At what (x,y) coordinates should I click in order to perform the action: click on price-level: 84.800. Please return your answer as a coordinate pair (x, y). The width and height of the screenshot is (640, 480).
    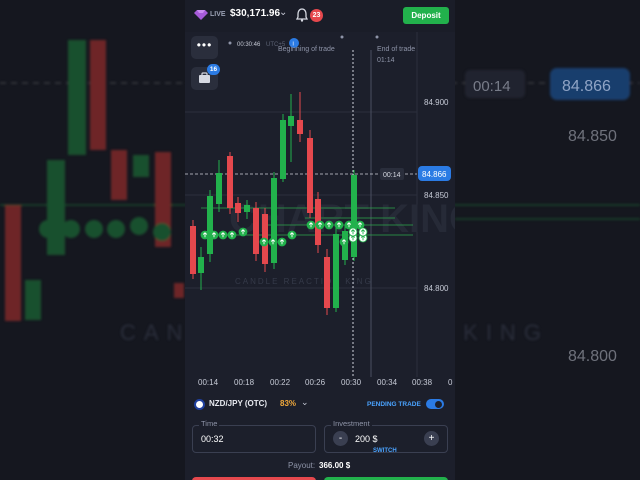
    Looking at the image, I should click on (436, 288).